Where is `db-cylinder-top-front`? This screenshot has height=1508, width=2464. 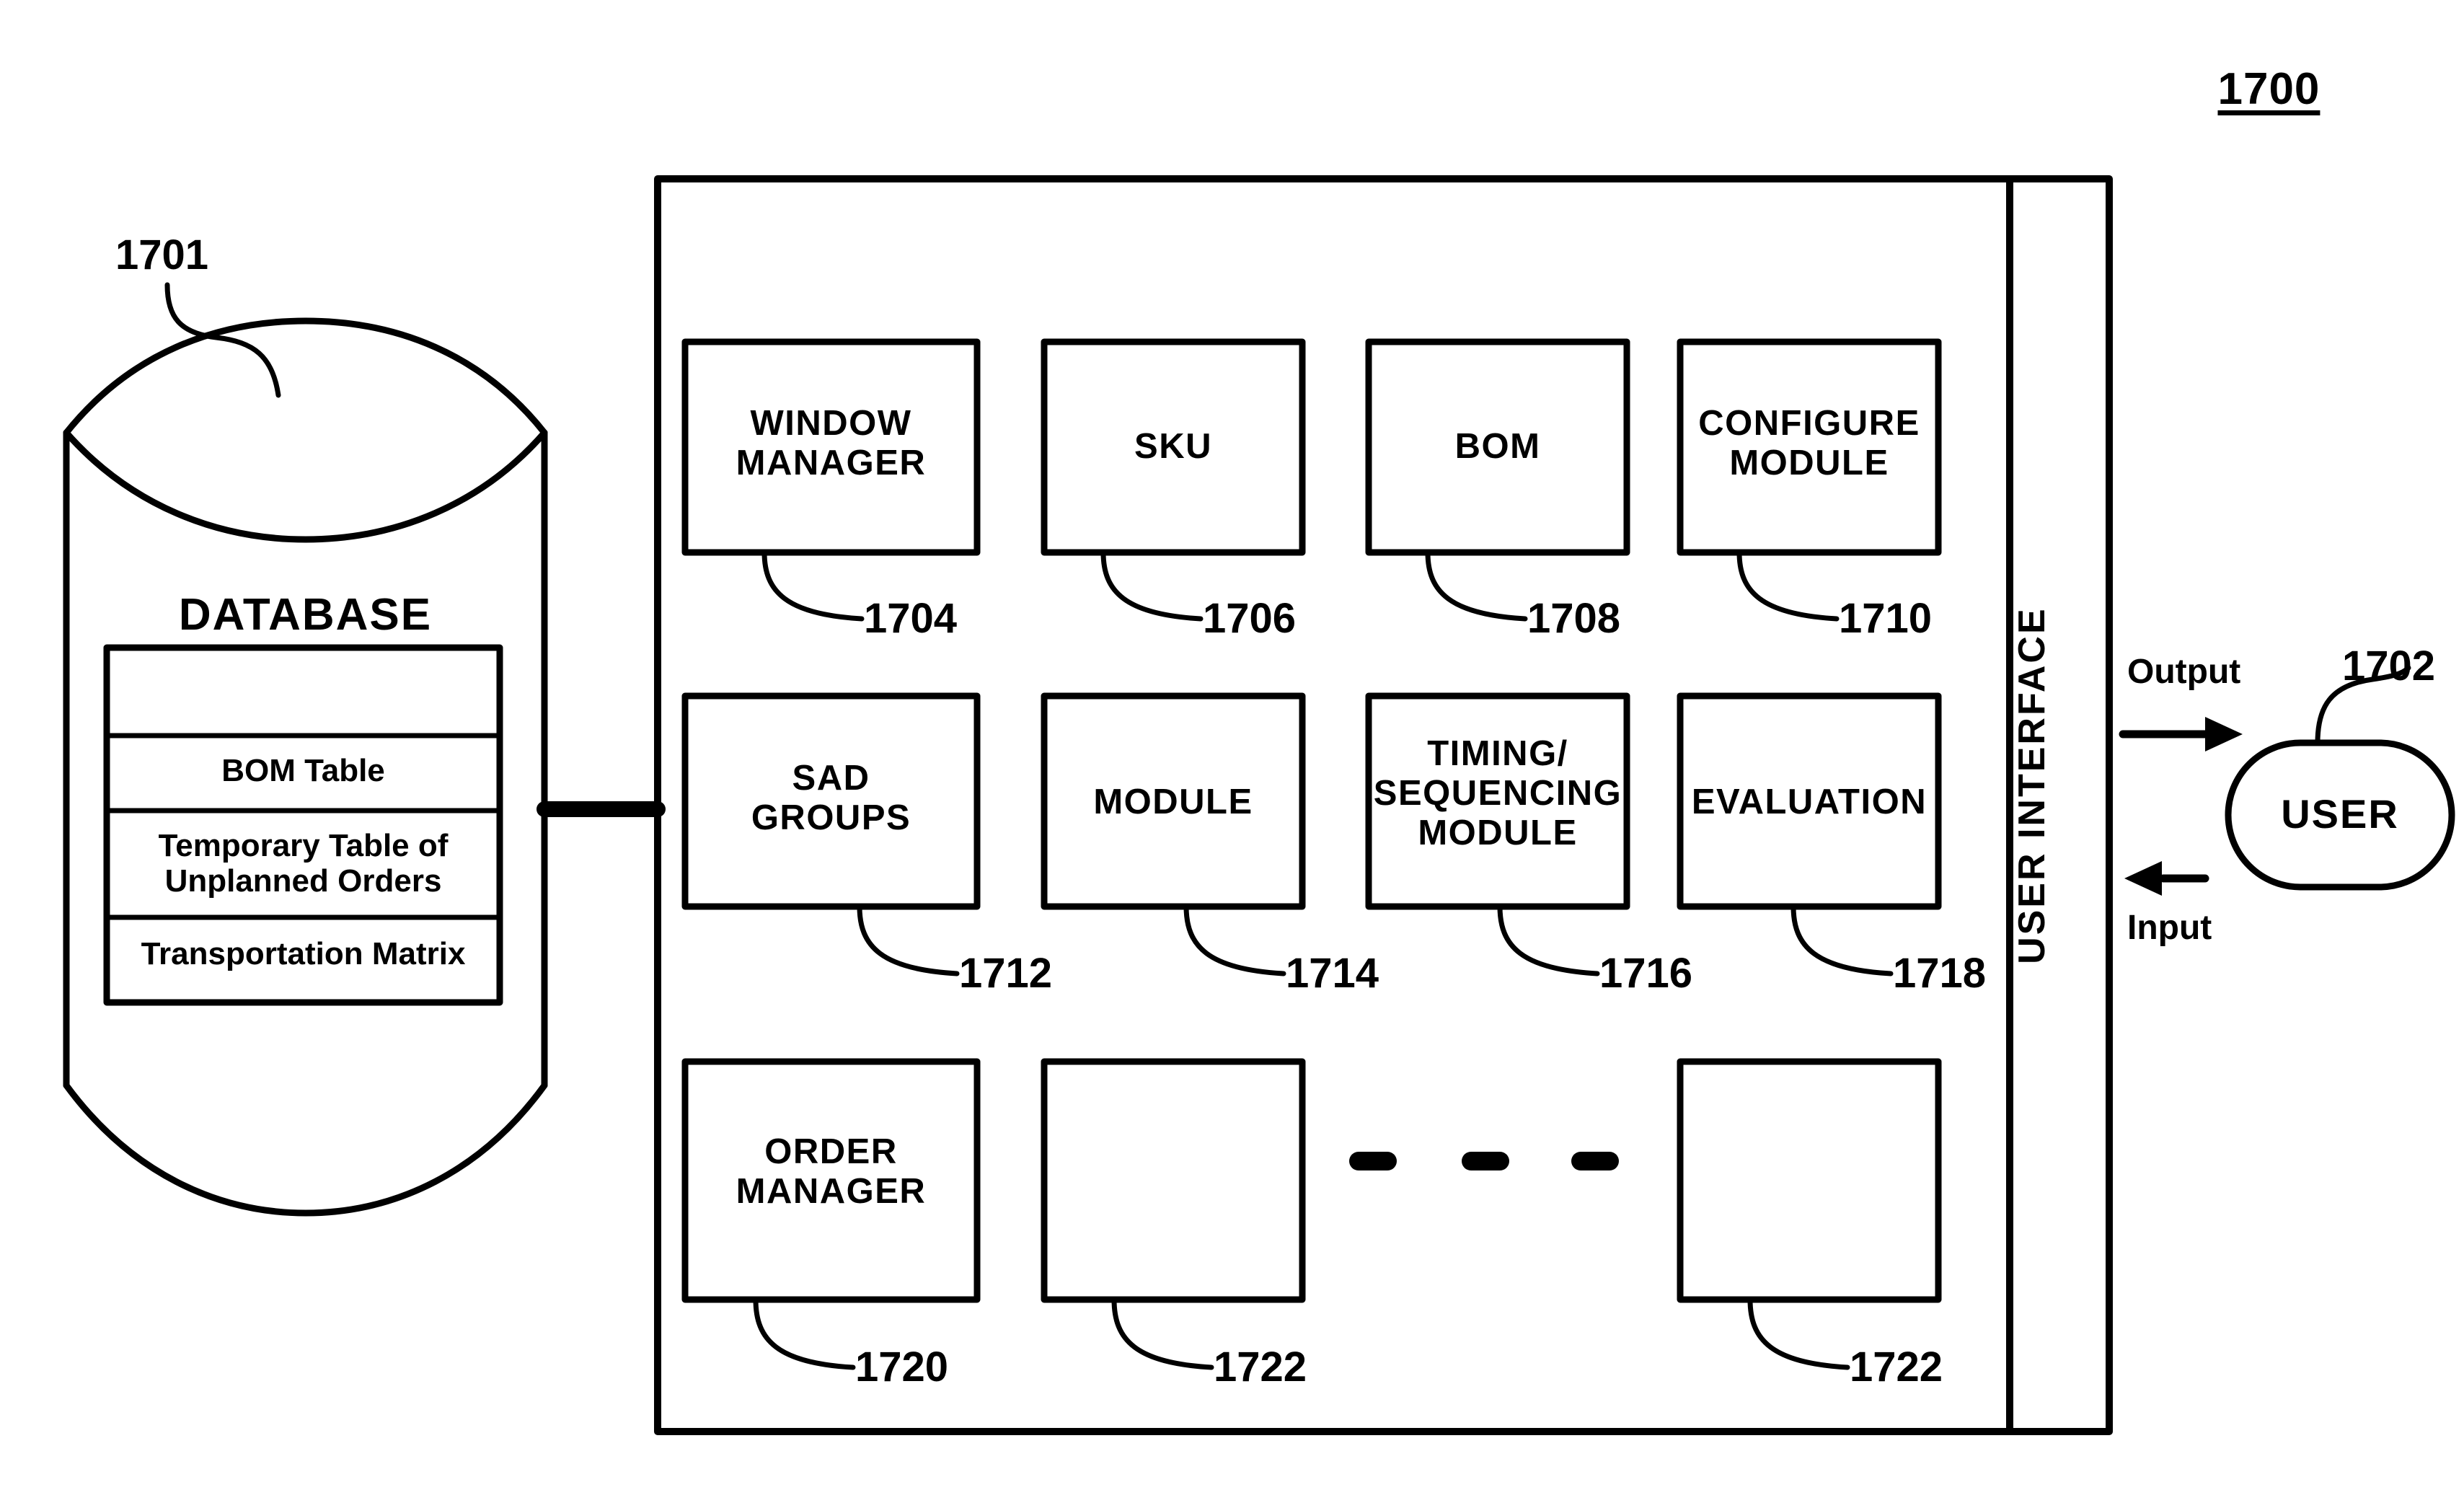 db-cylinder-top-front is located at coordinates (305, 486).